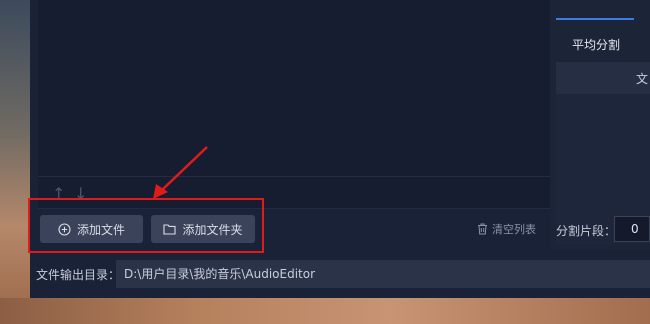  I want to click on output-directory-row: 文件输出目录： D:\用户目录\我的音乐\AudioEditor, so click(340, 274).